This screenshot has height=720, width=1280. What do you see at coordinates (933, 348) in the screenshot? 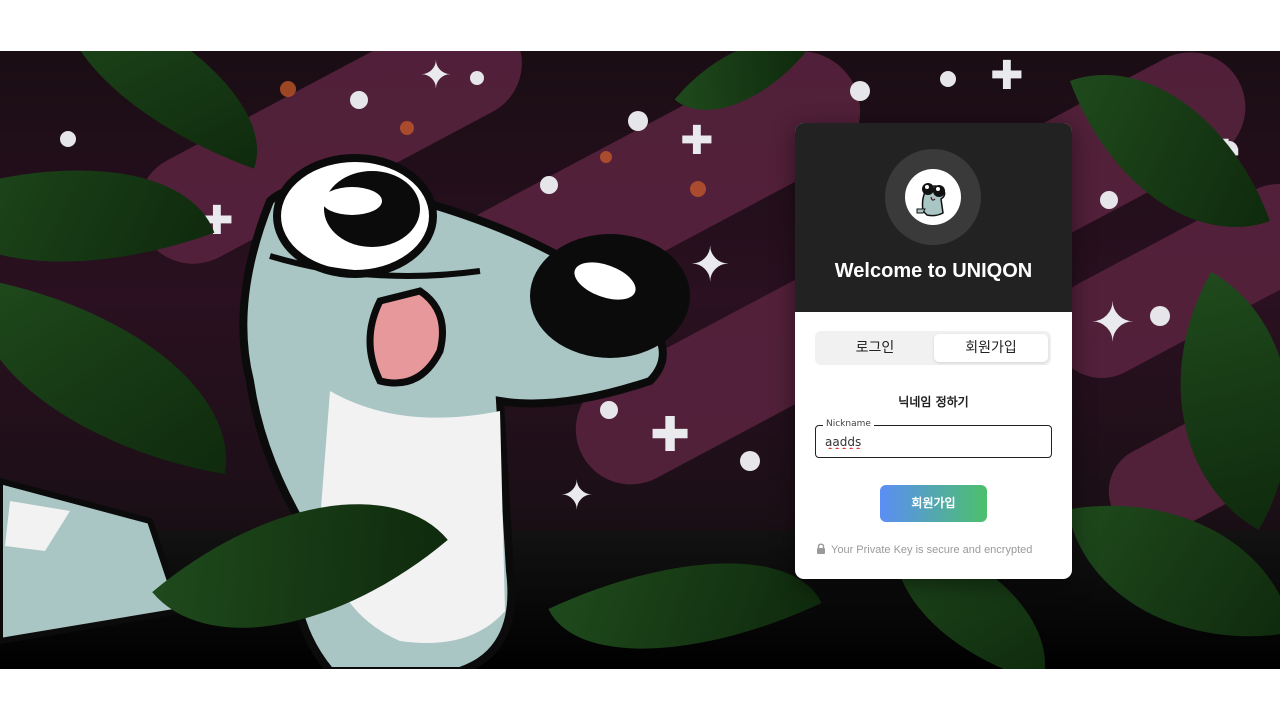
I see `auth-tabs: 로그인 회원가입` at bounding box center [933, 348].